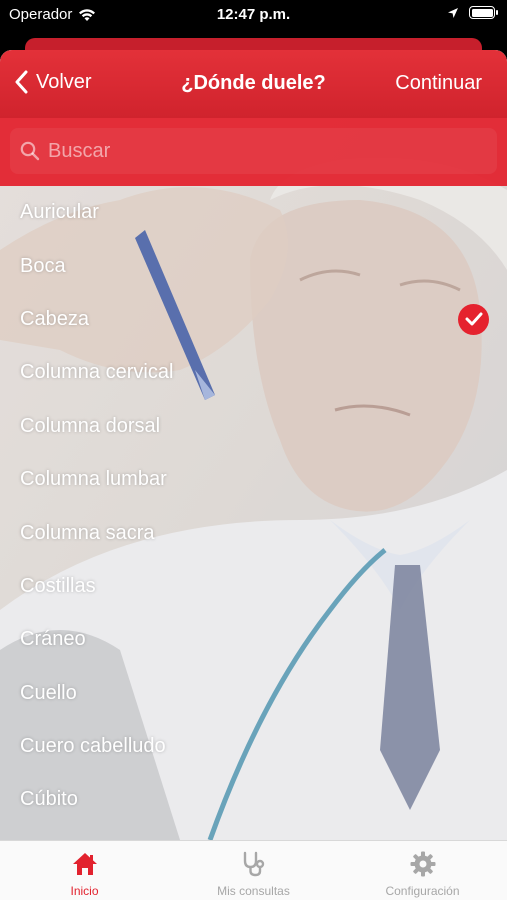  I want to click on tab-bar: Inicio Mis consultas Configuración, so click(253, 870).